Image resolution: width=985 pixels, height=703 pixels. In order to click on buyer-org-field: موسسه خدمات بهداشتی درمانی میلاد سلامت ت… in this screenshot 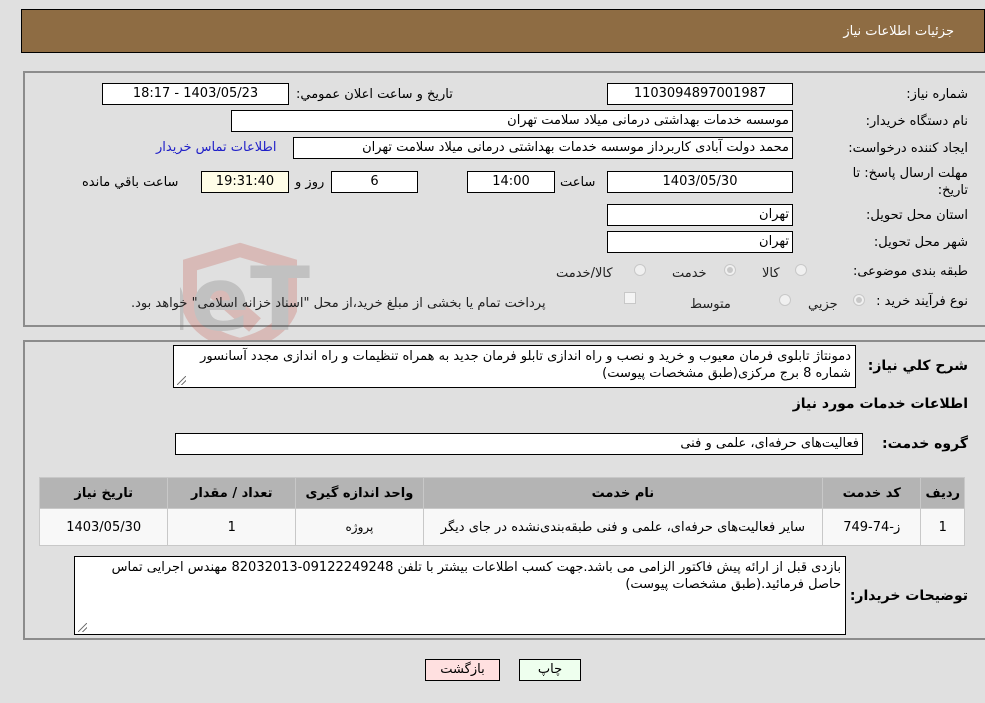, I will do `click(512, 121)`.